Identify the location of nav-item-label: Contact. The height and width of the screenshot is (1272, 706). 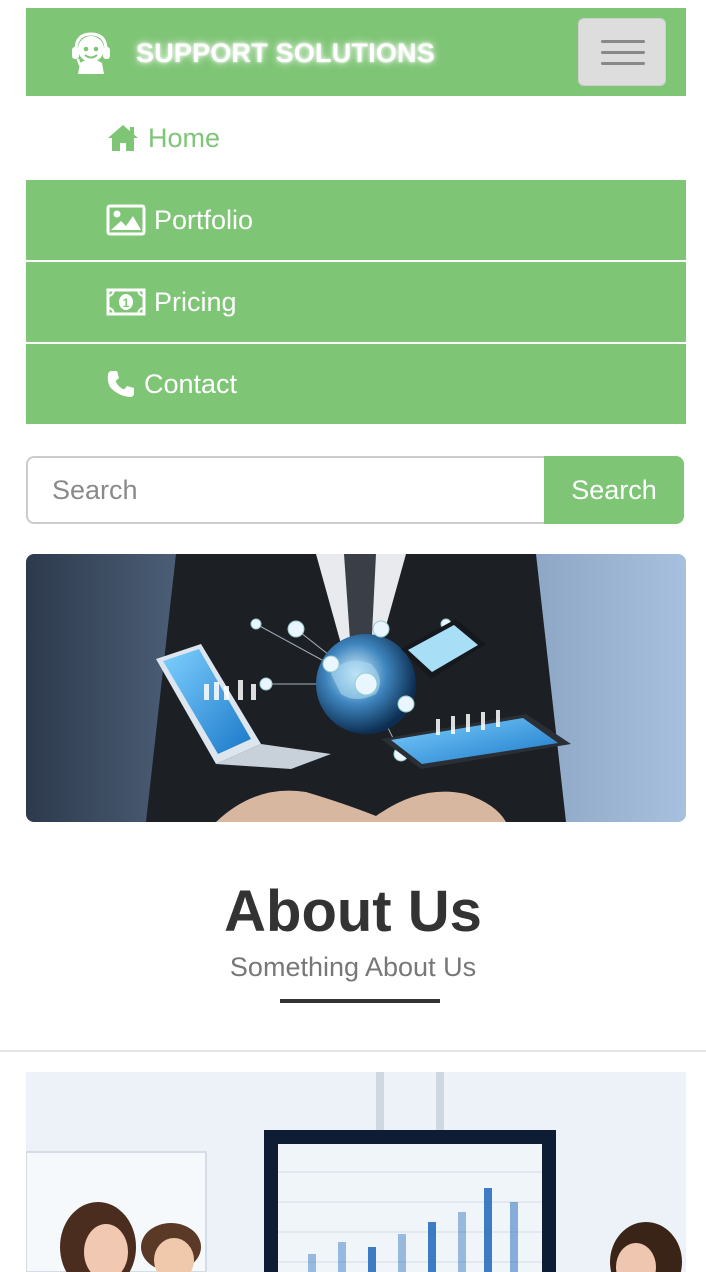
(191, 383).